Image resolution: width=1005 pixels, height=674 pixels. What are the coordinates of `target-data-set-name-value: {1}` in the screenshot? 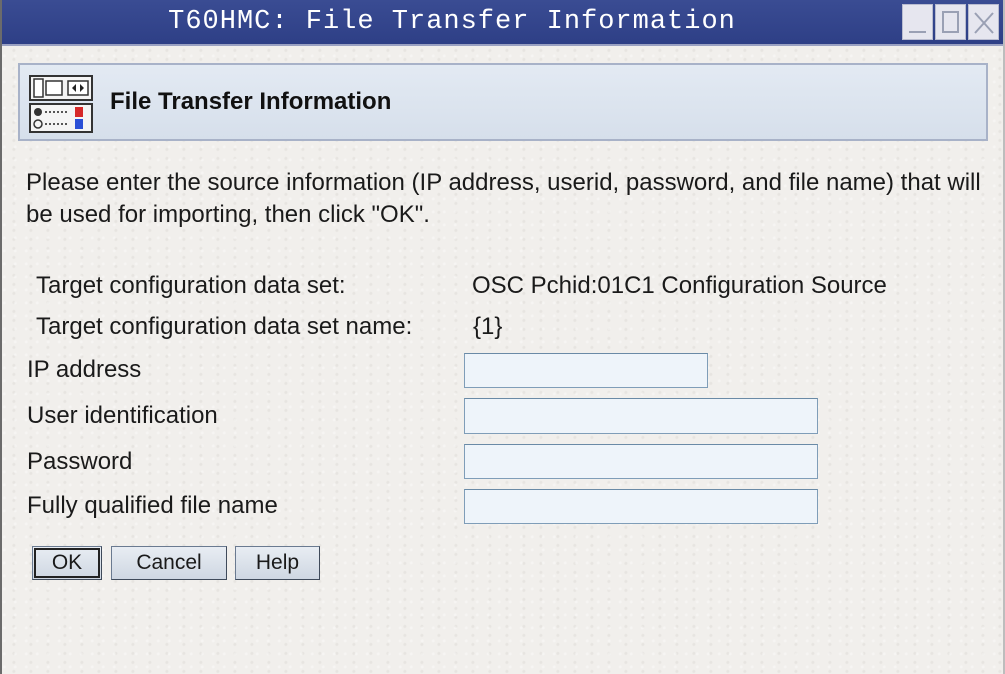 It's located at (488, 326).